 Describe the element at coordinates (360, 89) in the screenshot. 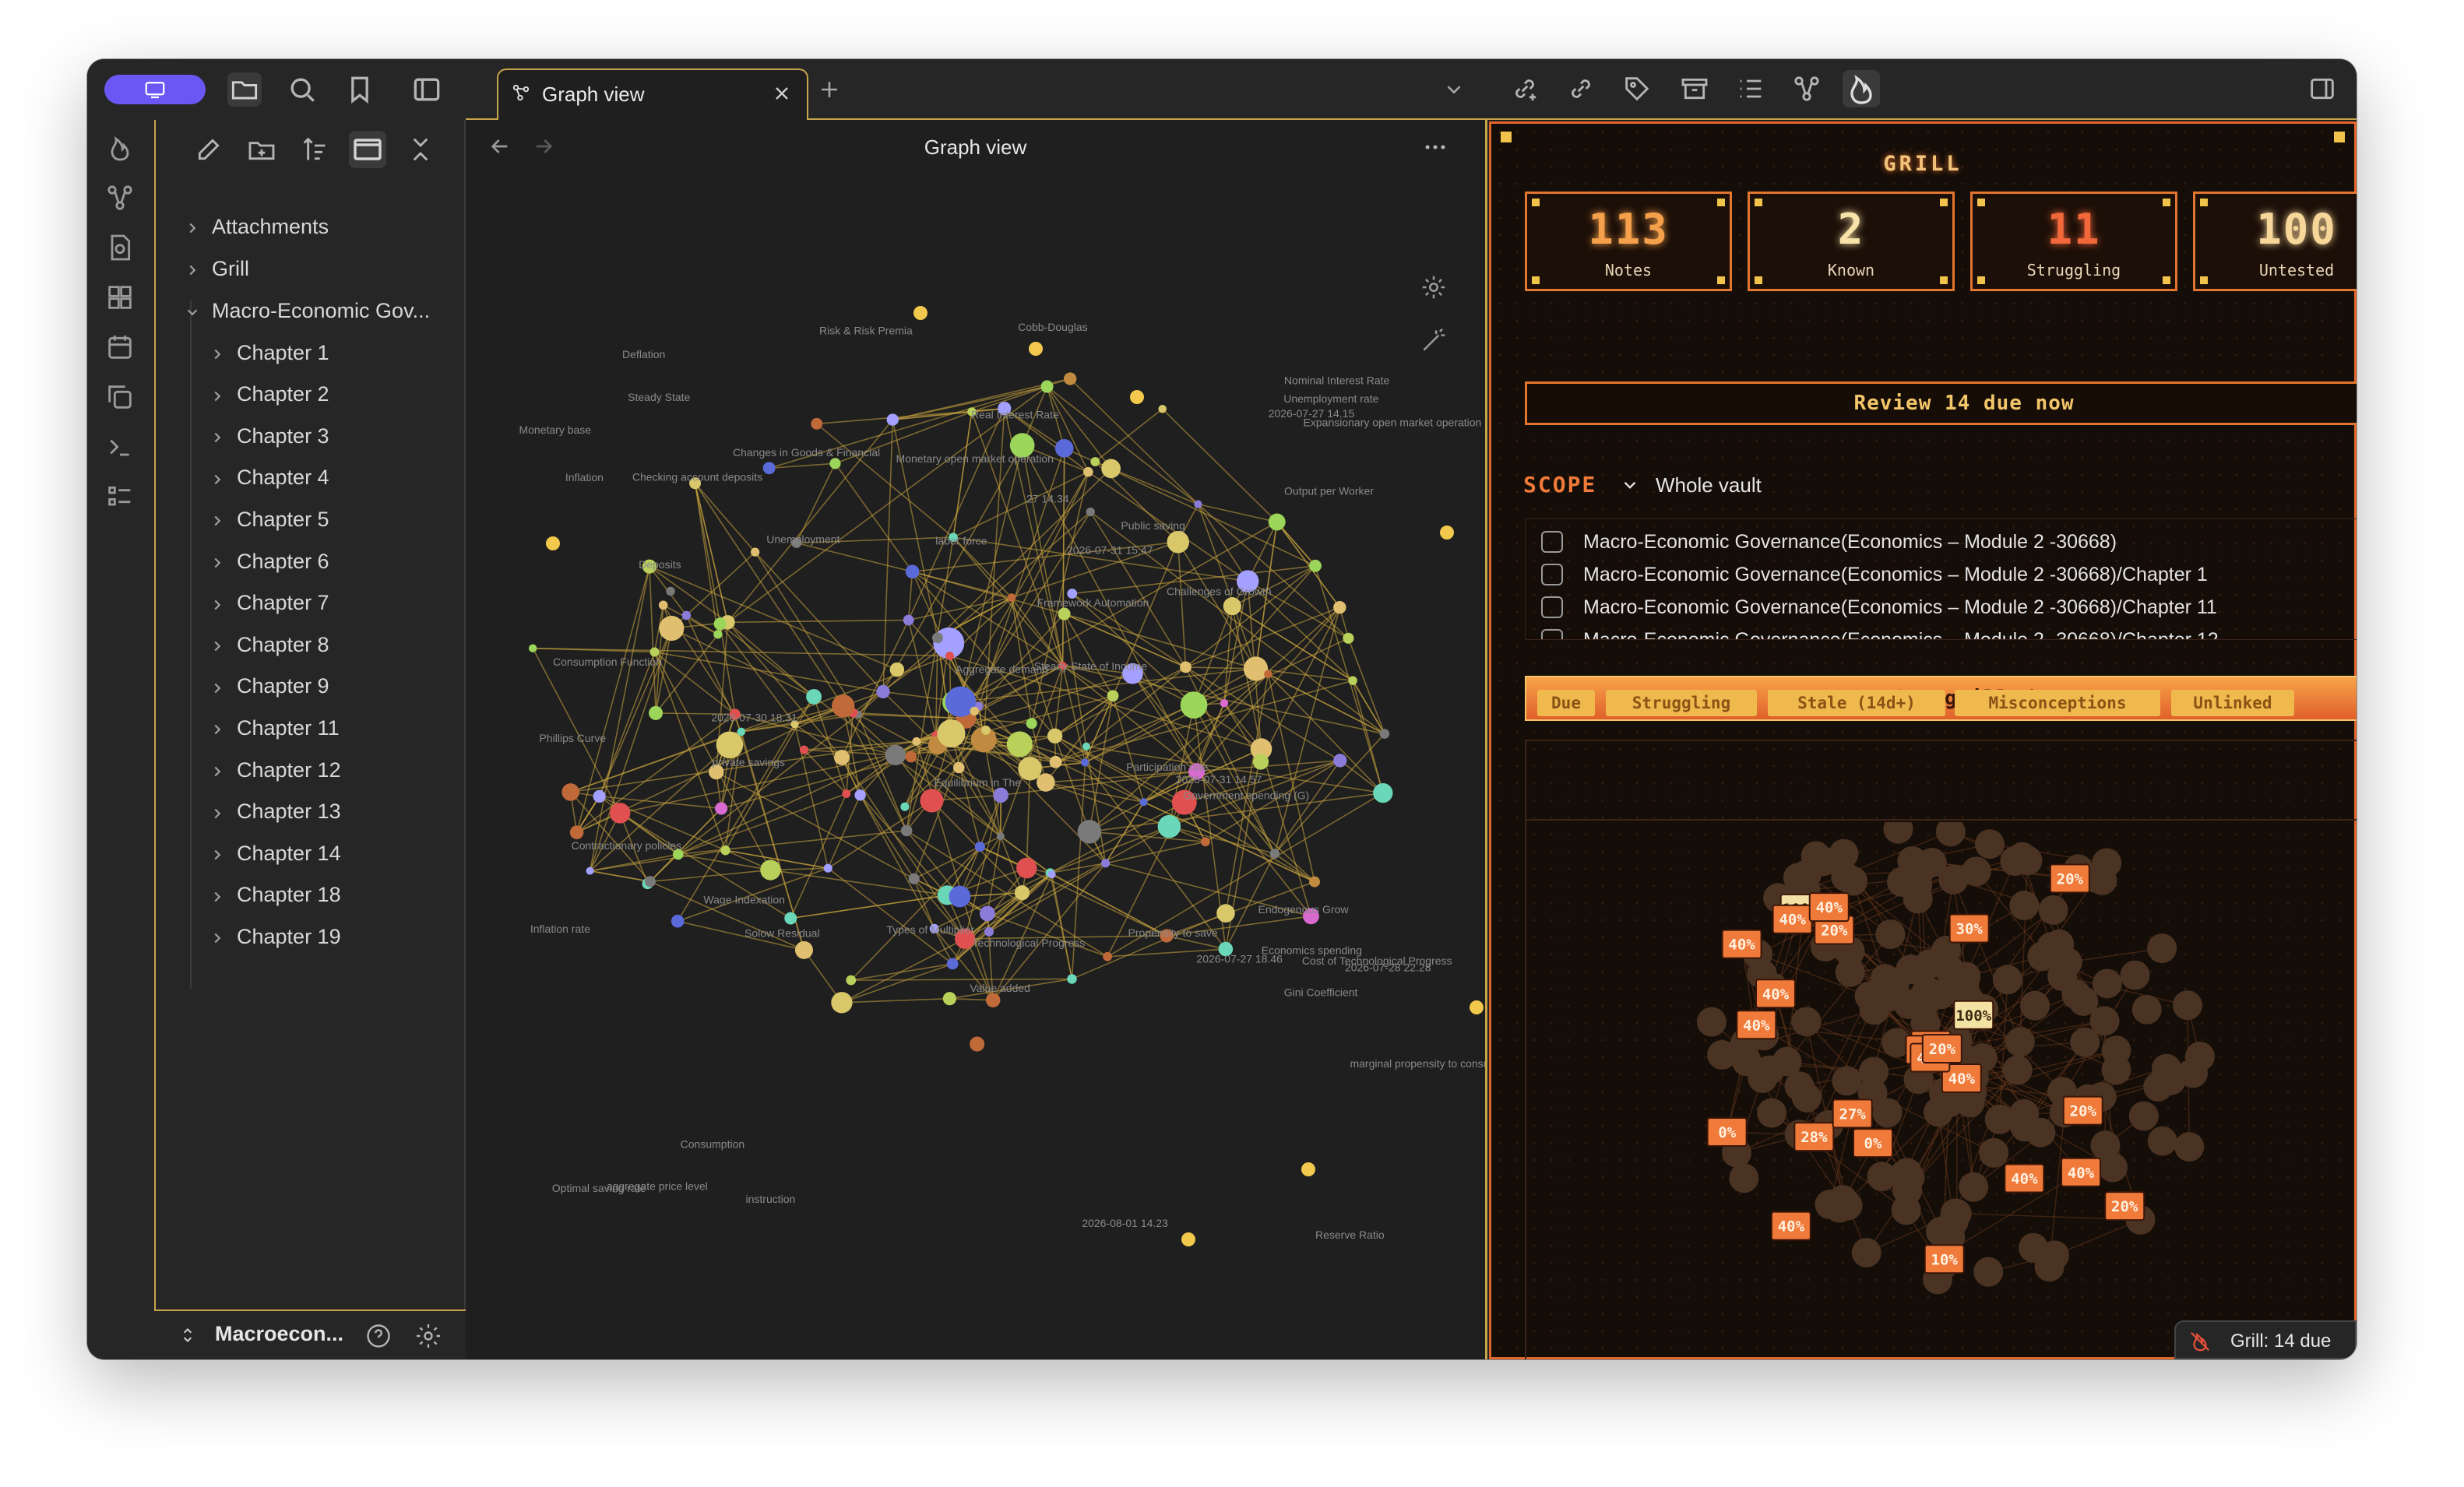

I see `bookmarks-tab-button` at that location.